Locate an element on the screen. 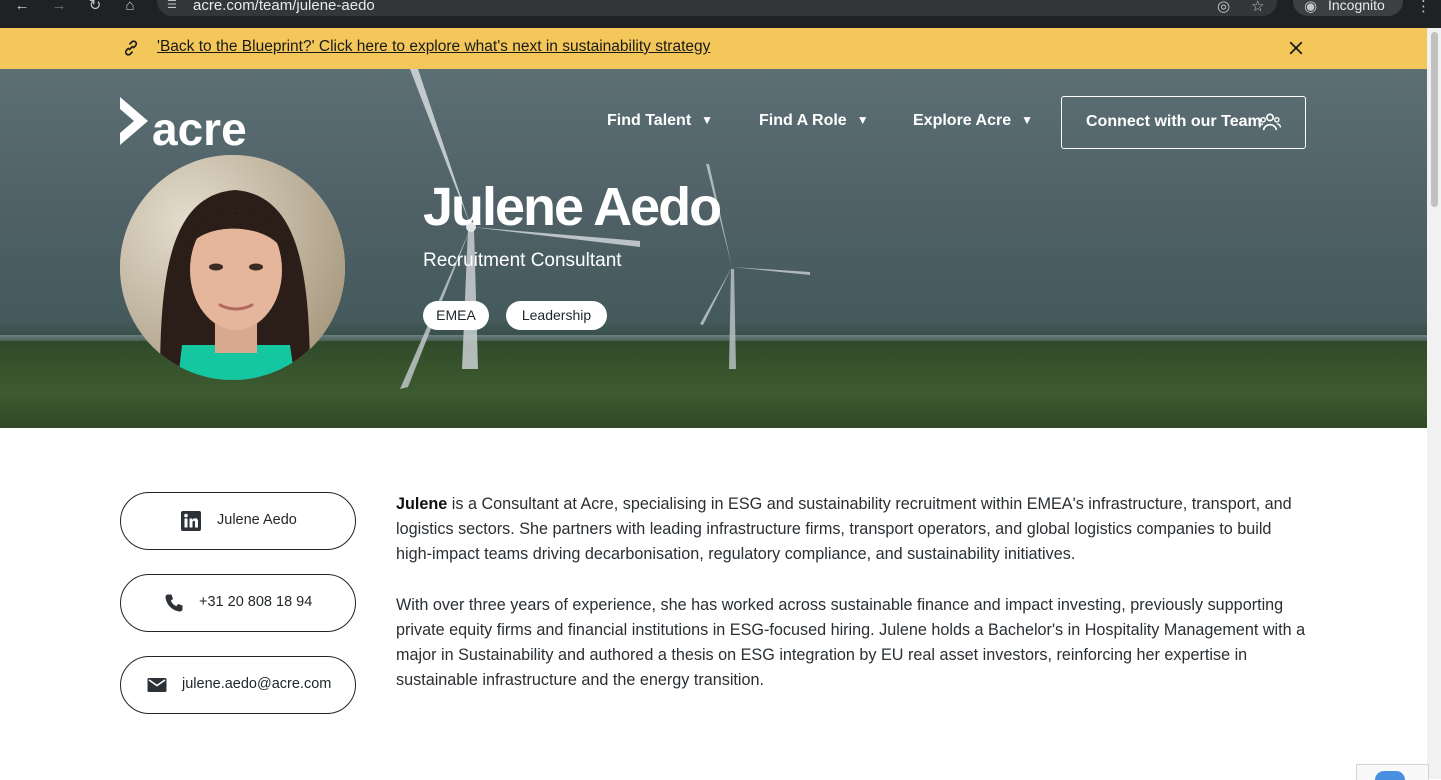  nav-find-a-role-label: Find A Role is located at coordinates (803, 120).